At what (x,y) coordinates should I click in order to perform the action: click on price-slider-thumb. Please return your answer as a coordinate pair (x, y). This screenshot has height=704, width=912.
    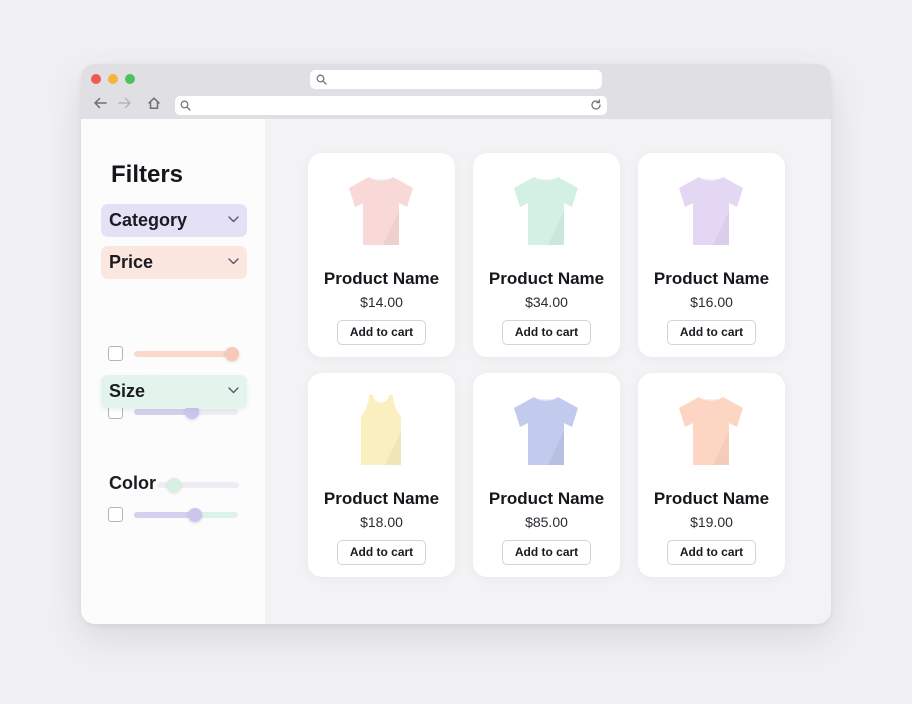
    Looking at the image, I should click on (232, 354).